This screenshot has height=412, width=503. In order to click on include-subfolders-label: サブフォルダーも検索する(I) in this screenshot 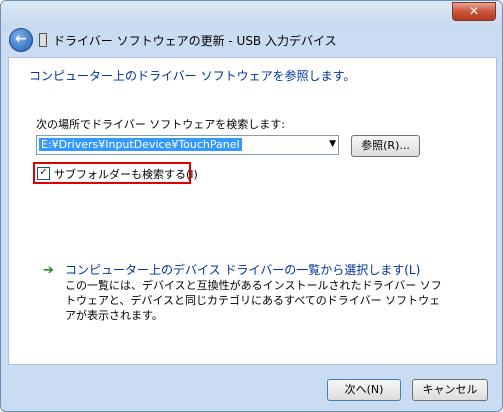, I will do `click(126, 174)`.